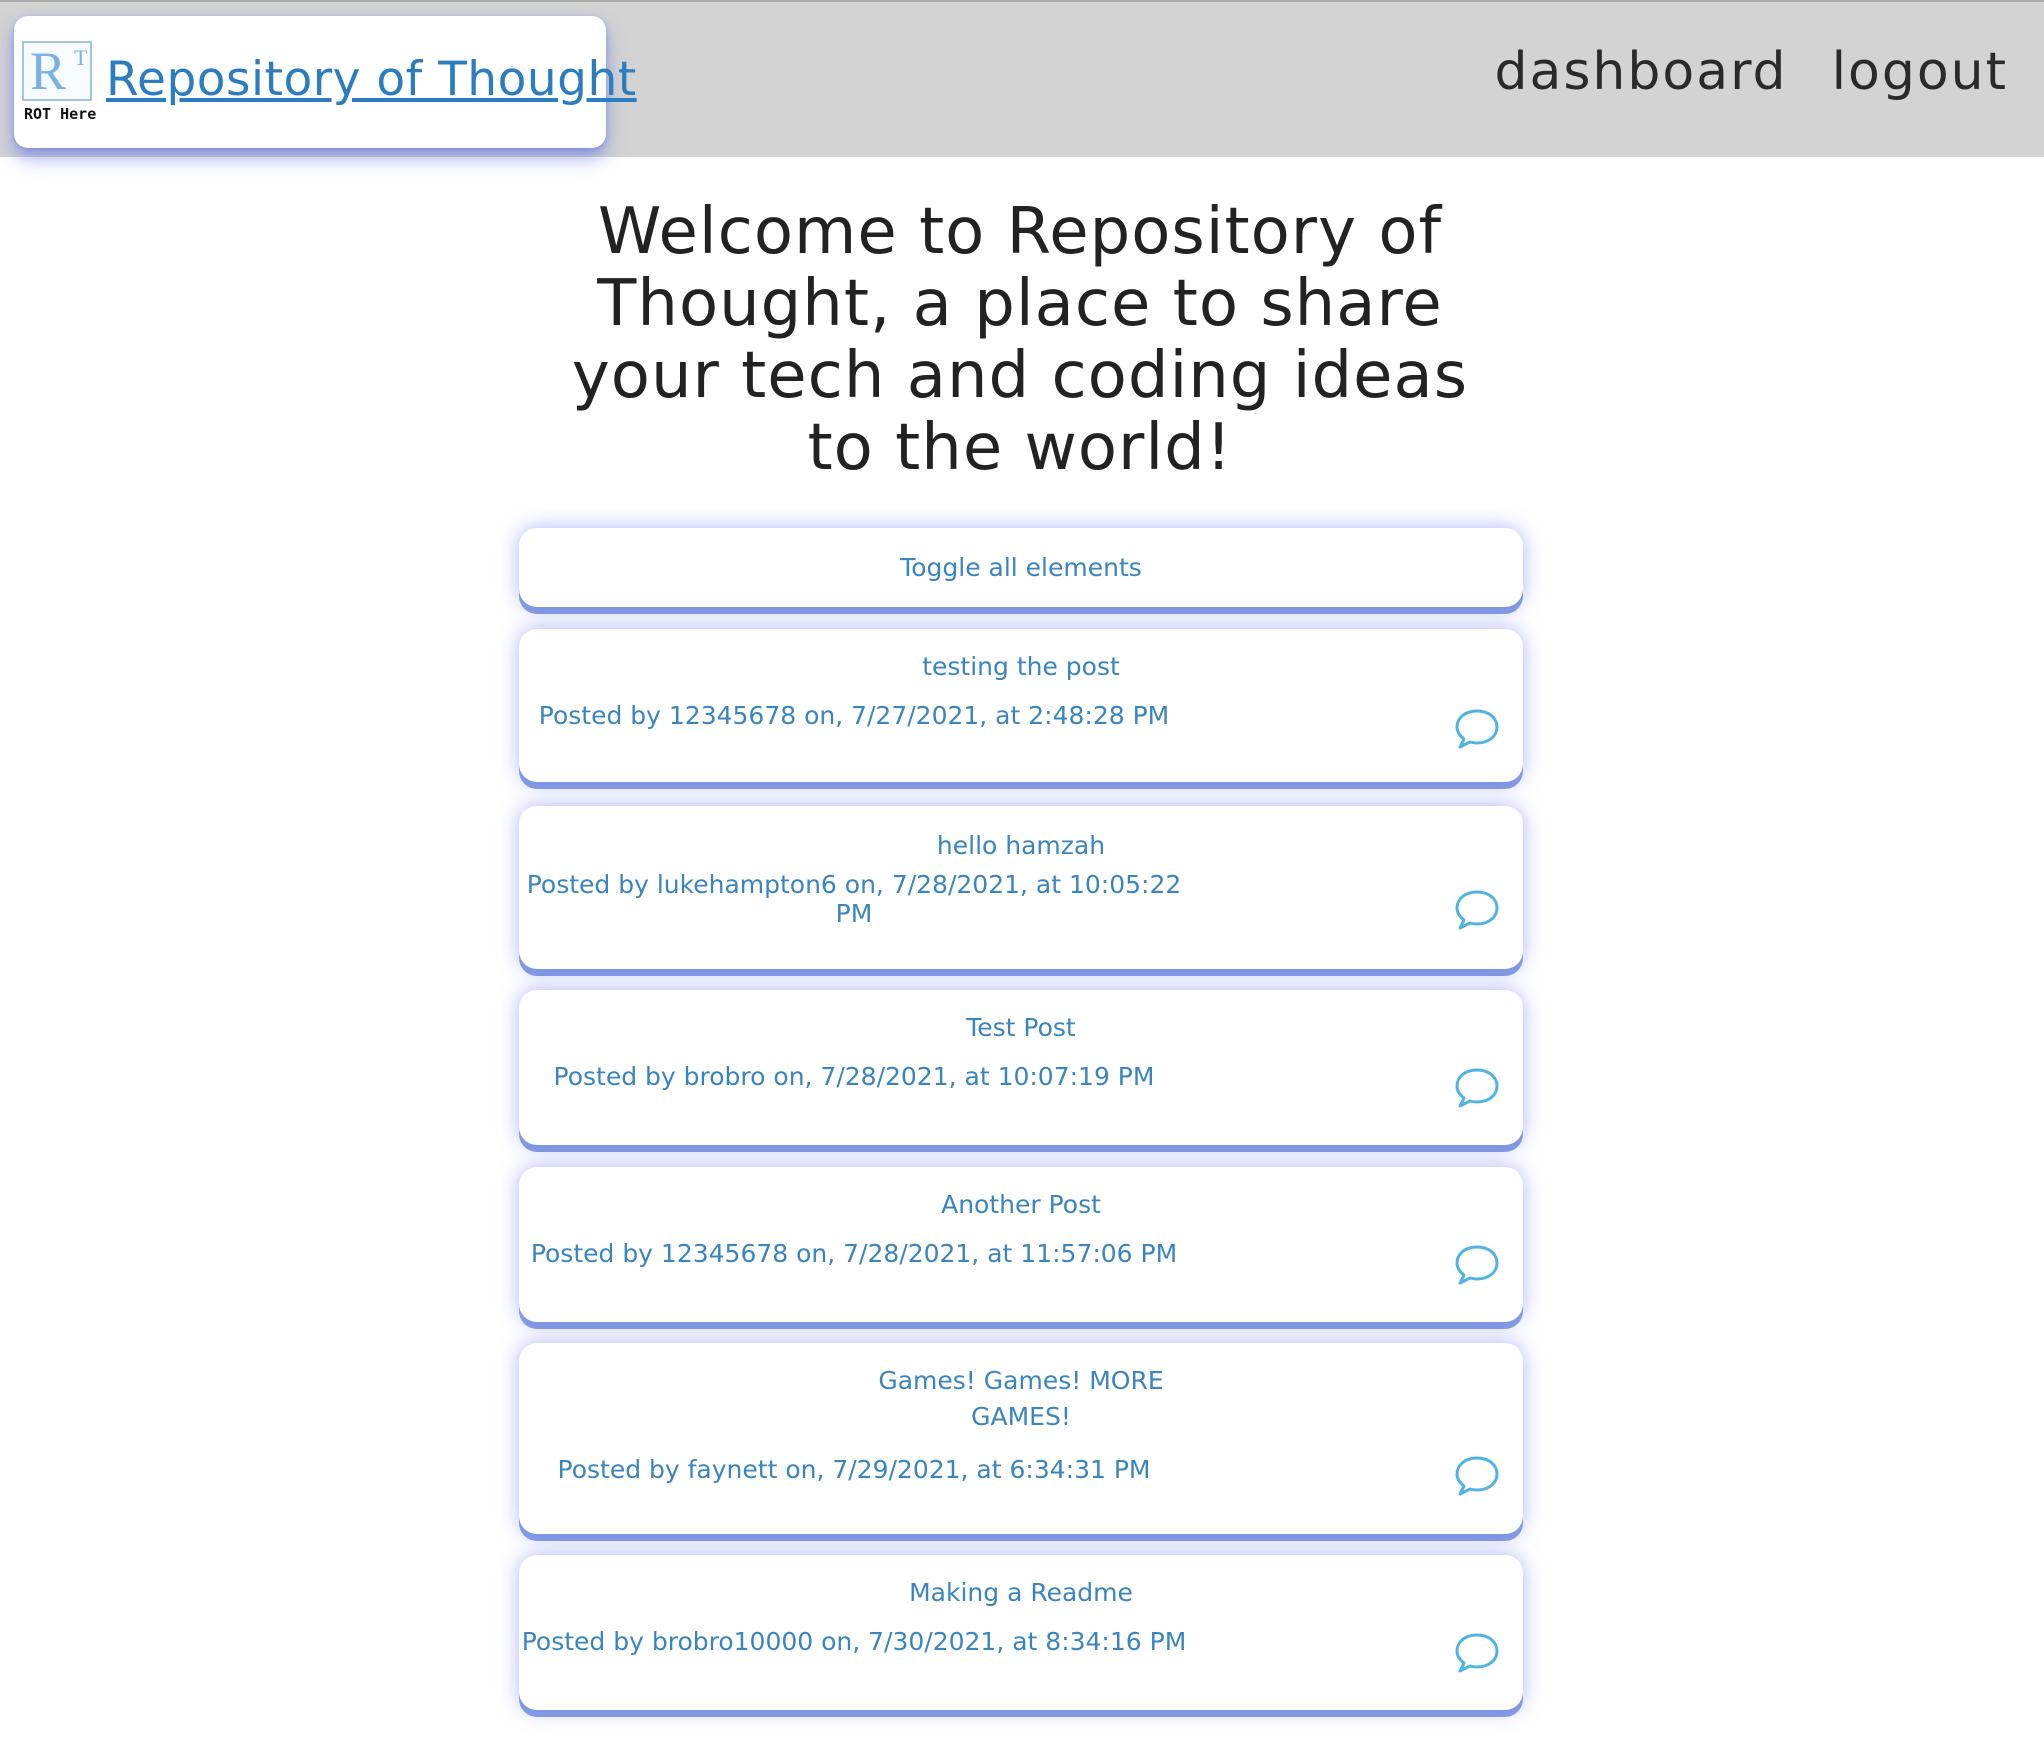 The height and width of the screenshot is (1764, 2044). Describe the element at coordinates (1021, 1028) in the screenshot. I see `post-title: Test Post` at that location.